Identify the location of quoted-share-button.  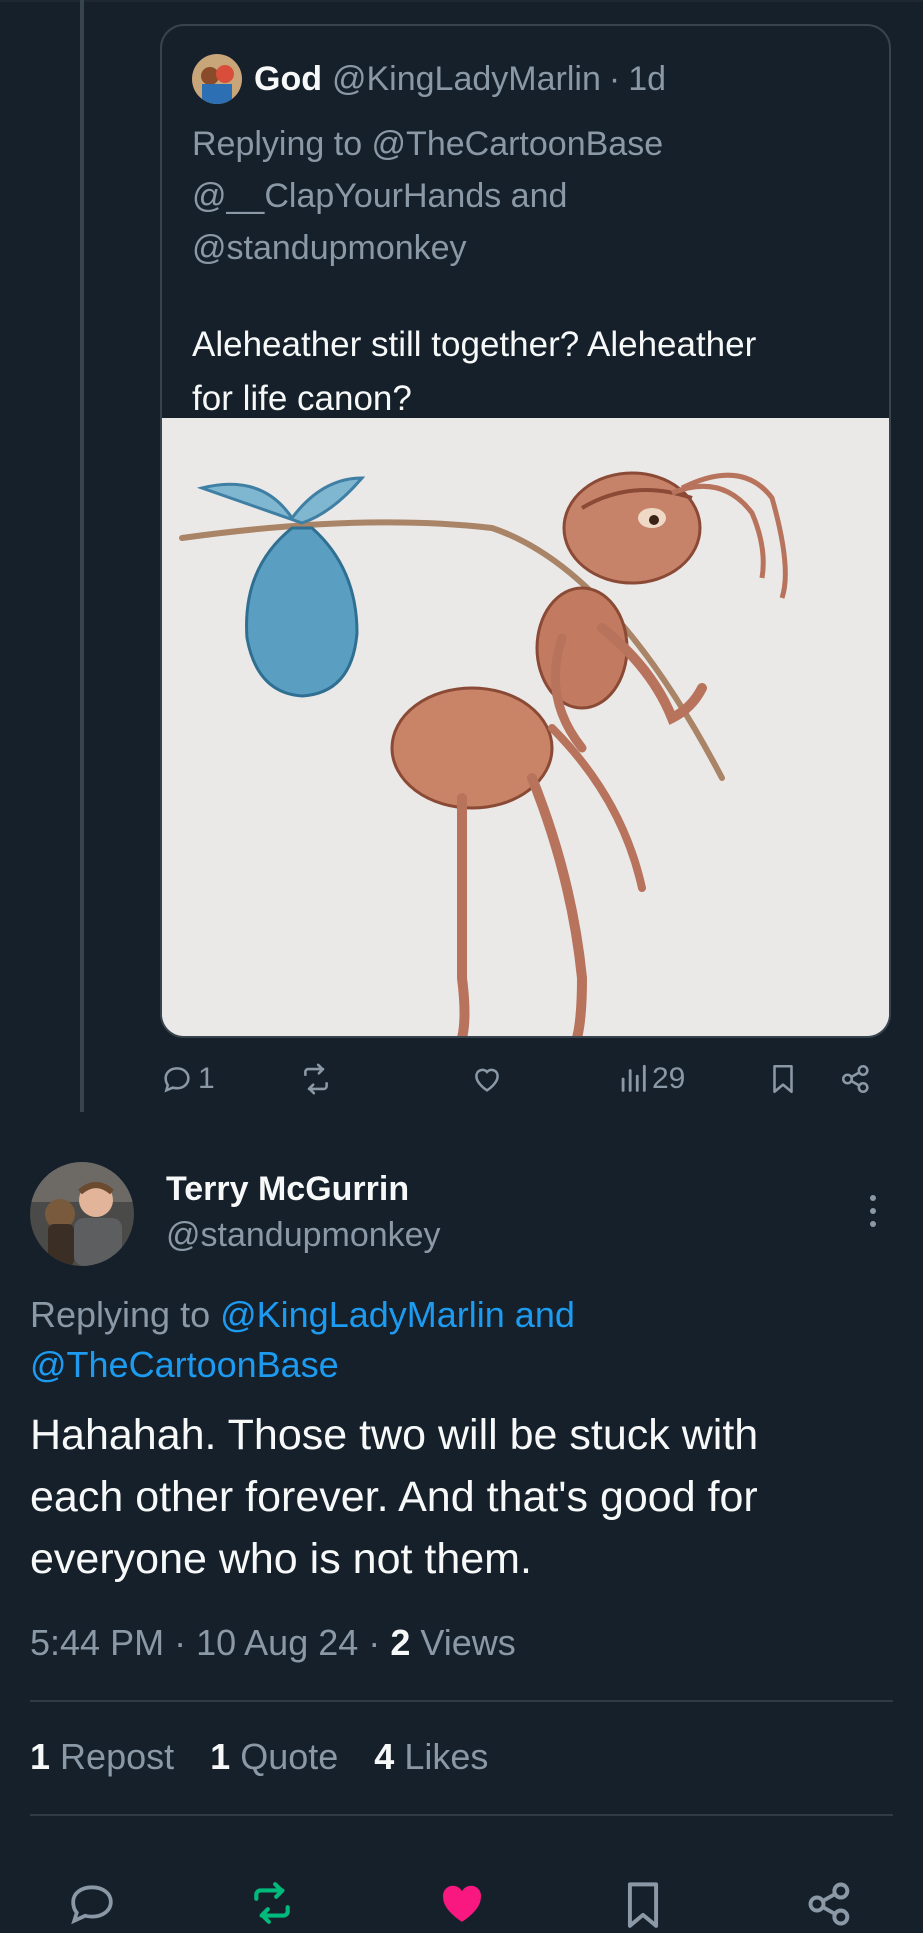
(856, 1079).